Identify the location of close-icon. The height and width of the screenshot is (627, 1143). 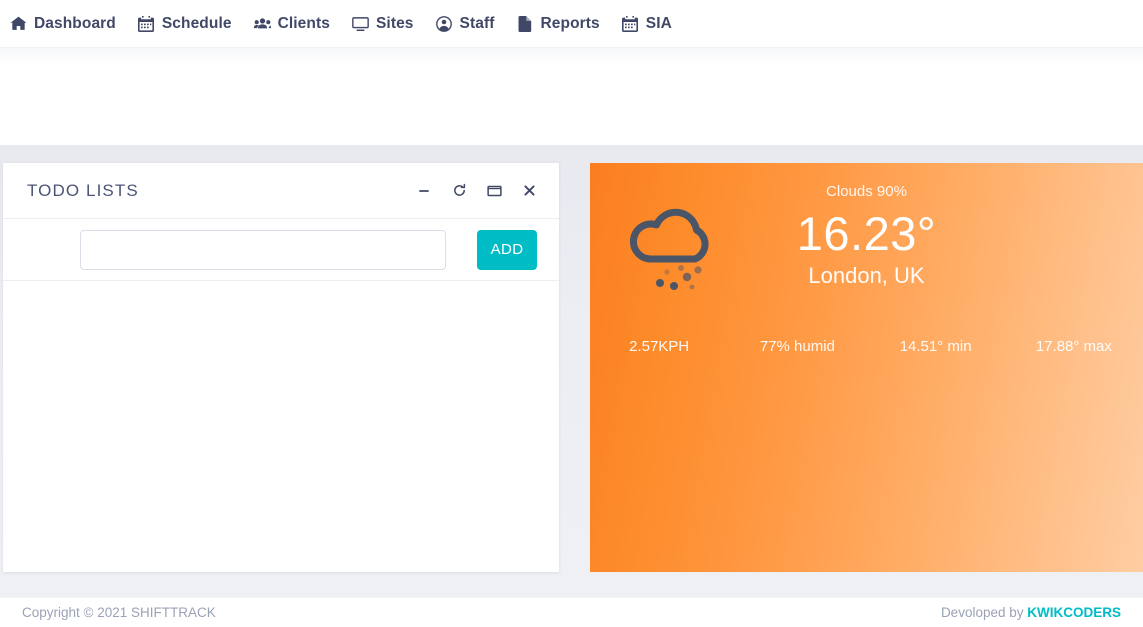
(529, 191).